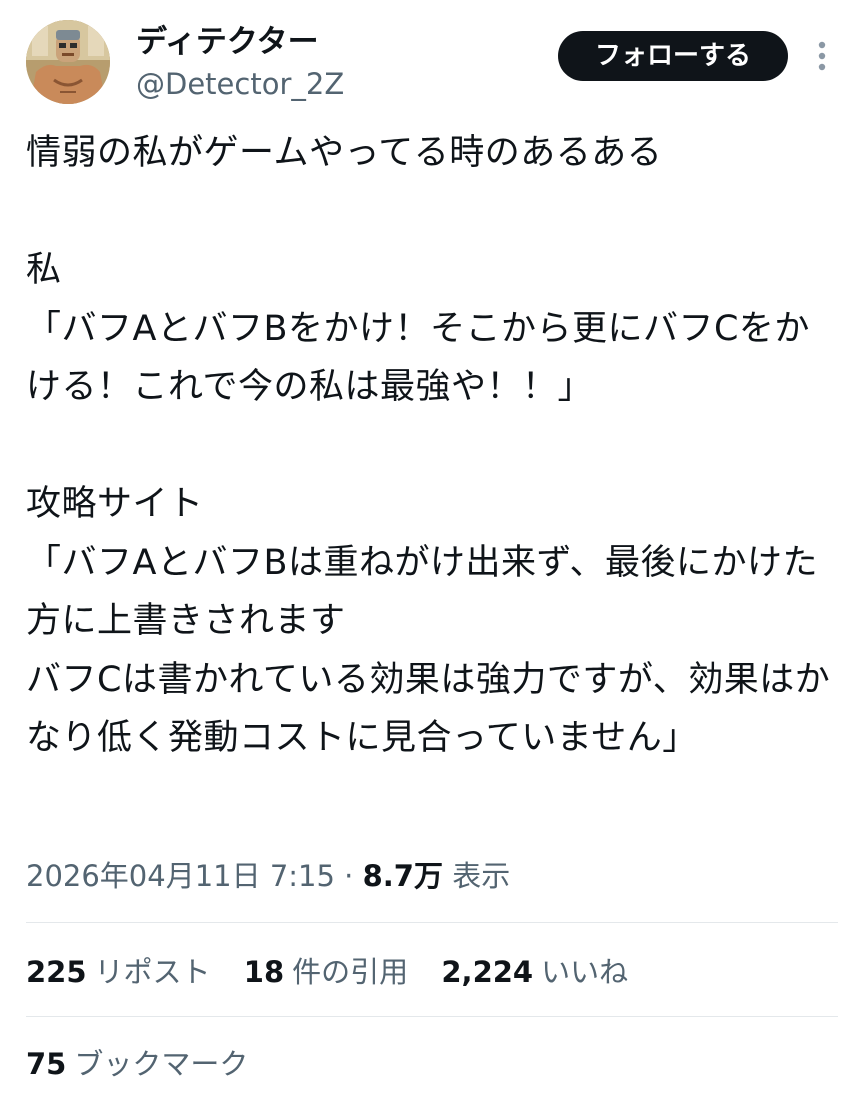 The width and height of the screenshot is (864, 1099). Describe the element at coordinates (240, 84) in the screenshot. I see `author-handle: @Detector_2Z` at that location.